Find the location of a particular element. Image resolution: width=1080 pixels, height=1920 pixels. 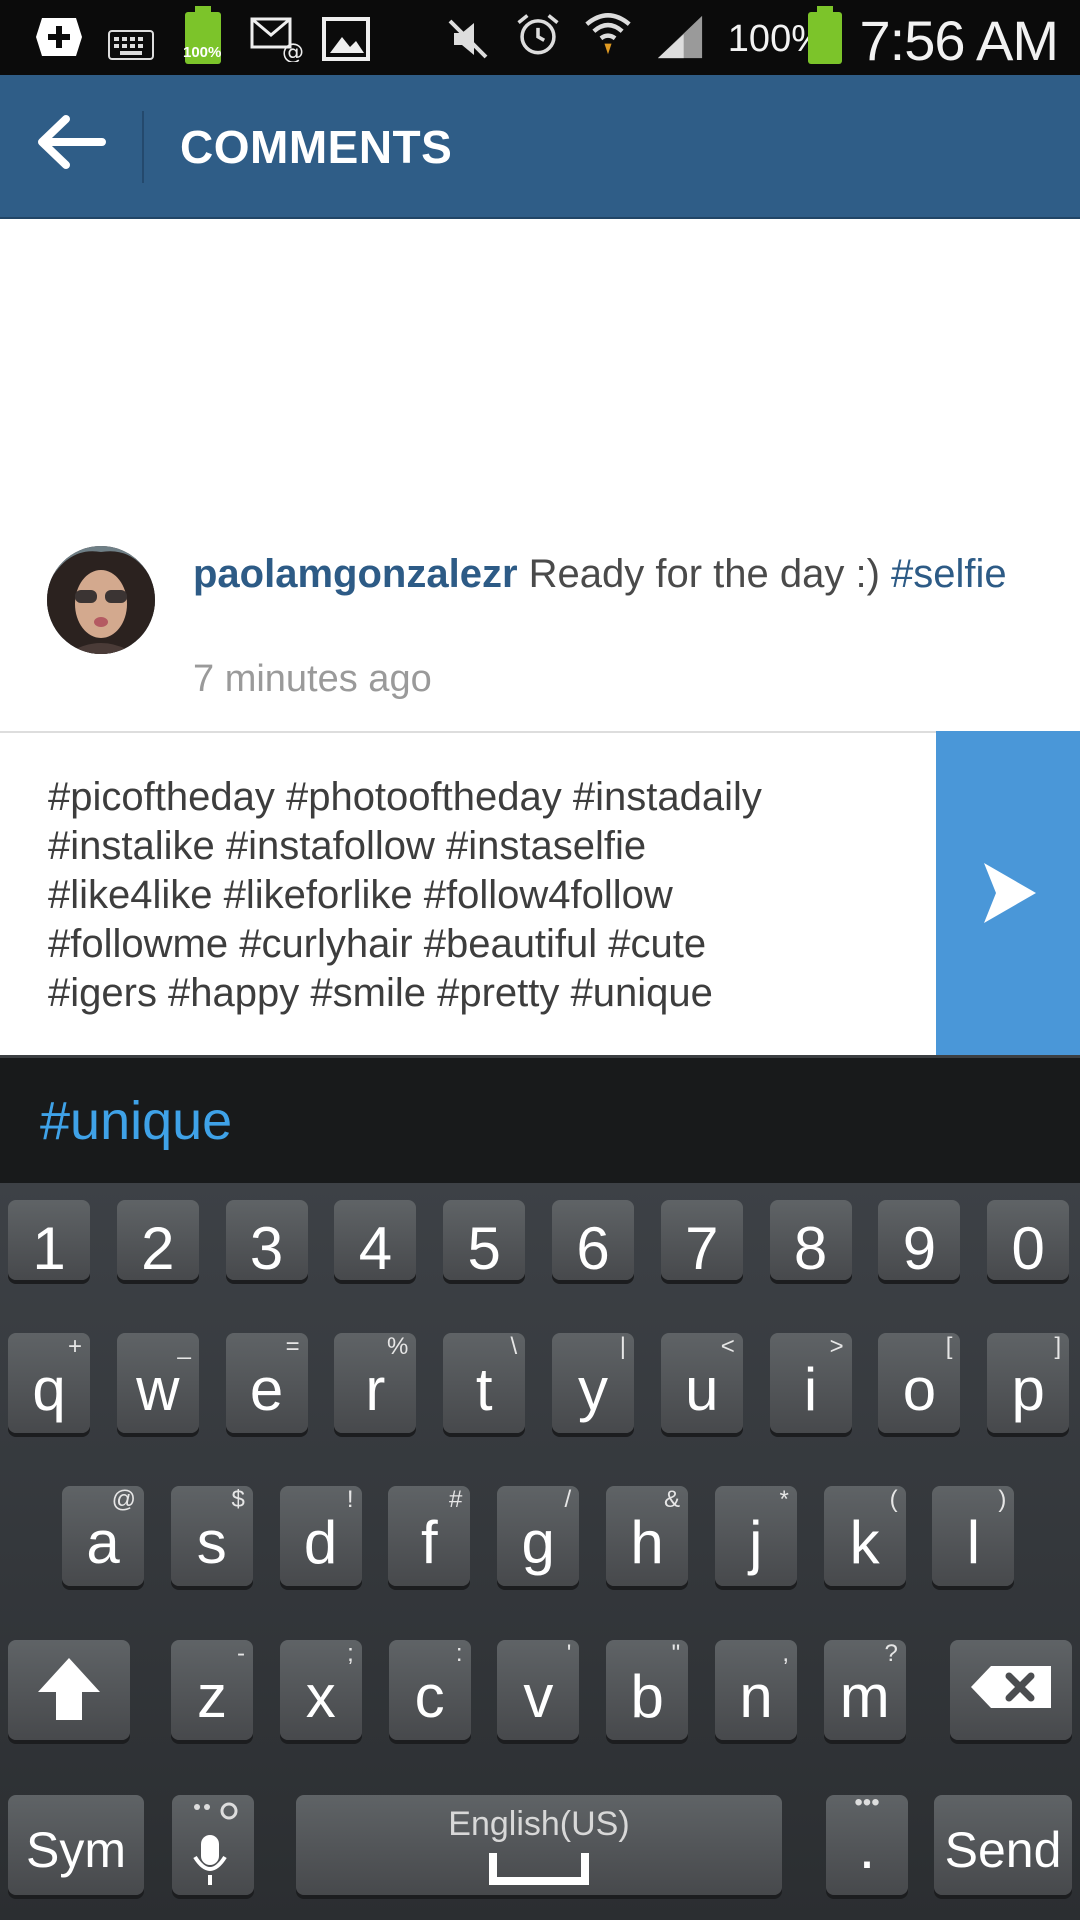

period-key: ••• . is located at coordinates (867, 1842).